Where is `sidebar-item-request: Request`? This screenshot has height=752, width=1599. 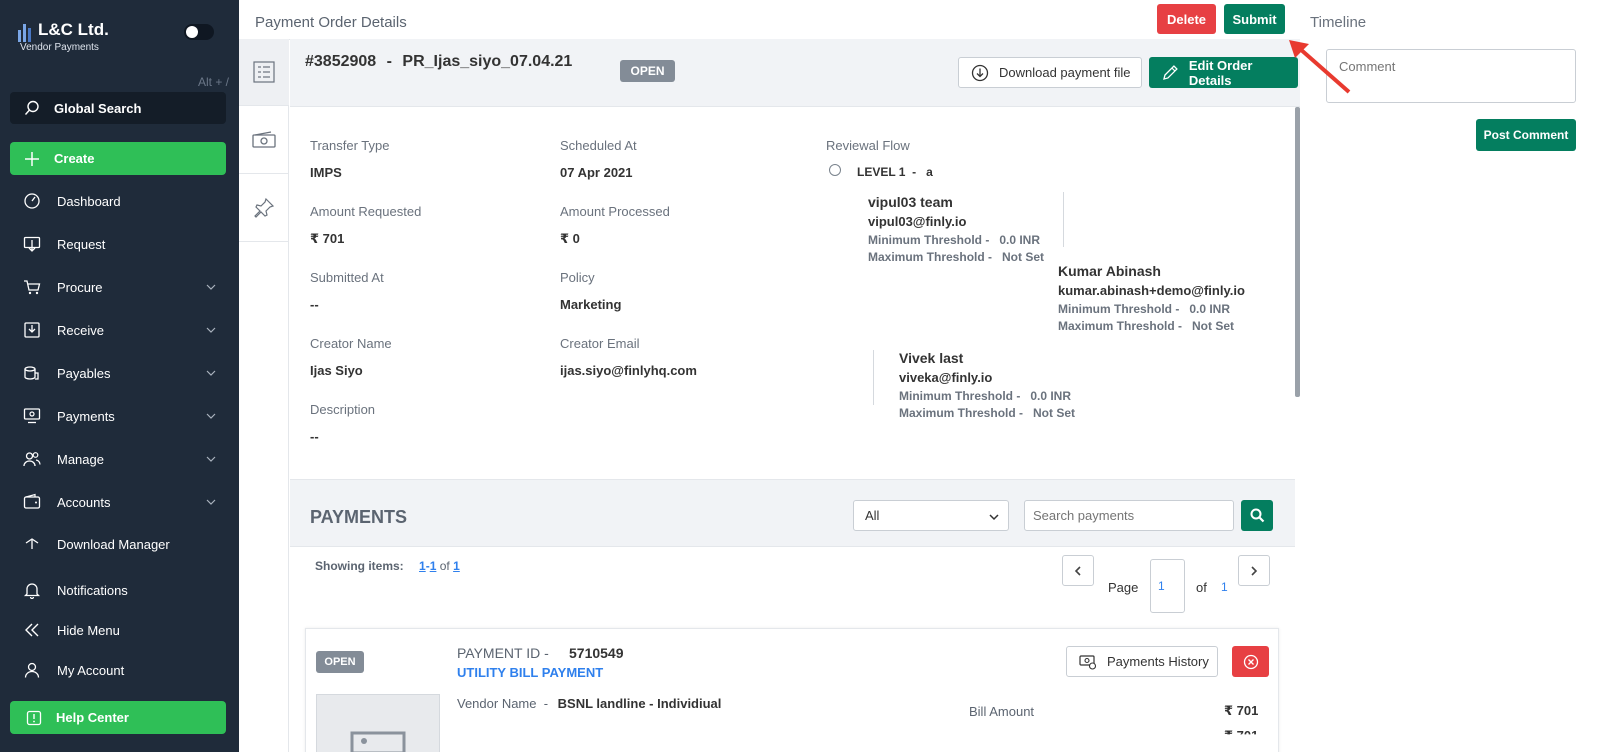 sidebar-item-request: Request is located at coordinates (119, 244).